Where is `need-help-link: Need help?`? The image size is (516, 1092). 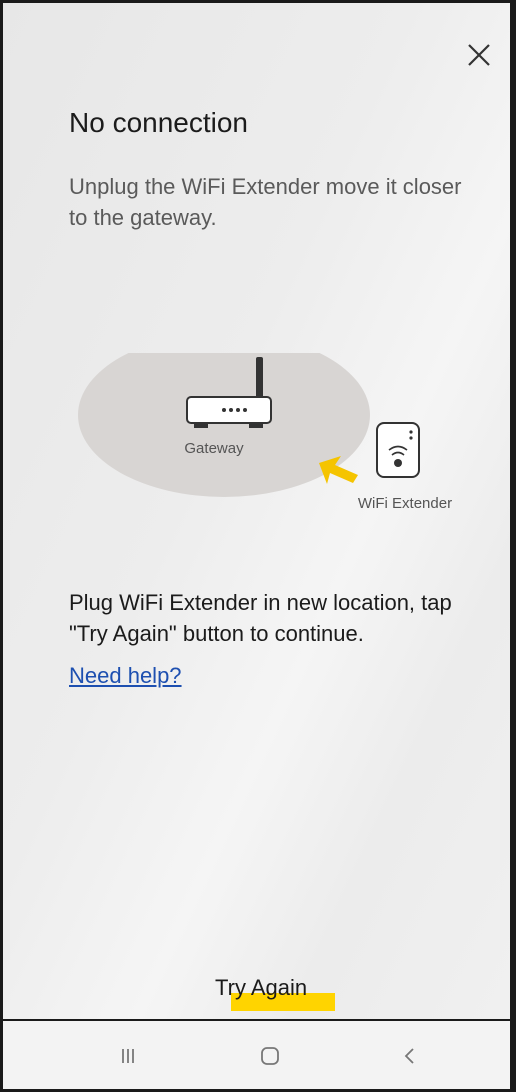
need-help-link: Need help? is located at coordinates (125, 676).